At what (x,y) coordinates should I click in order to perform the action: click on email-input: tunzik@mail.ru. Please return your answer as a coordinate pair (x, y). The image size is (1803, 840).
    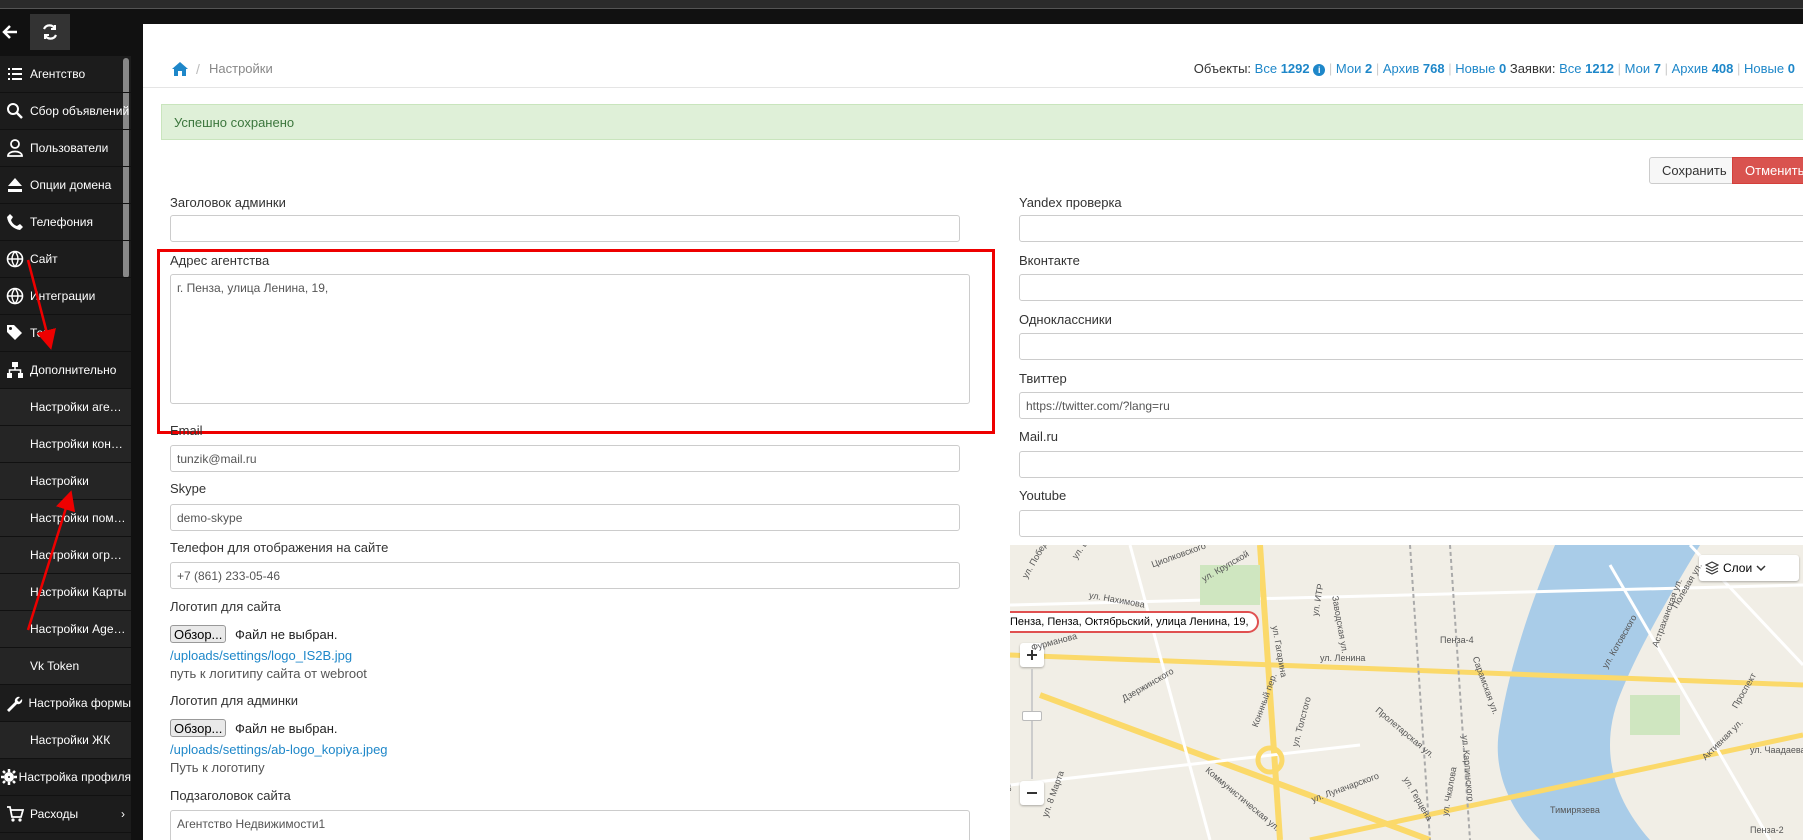
    Looking at the image, I should click on (565, 458).